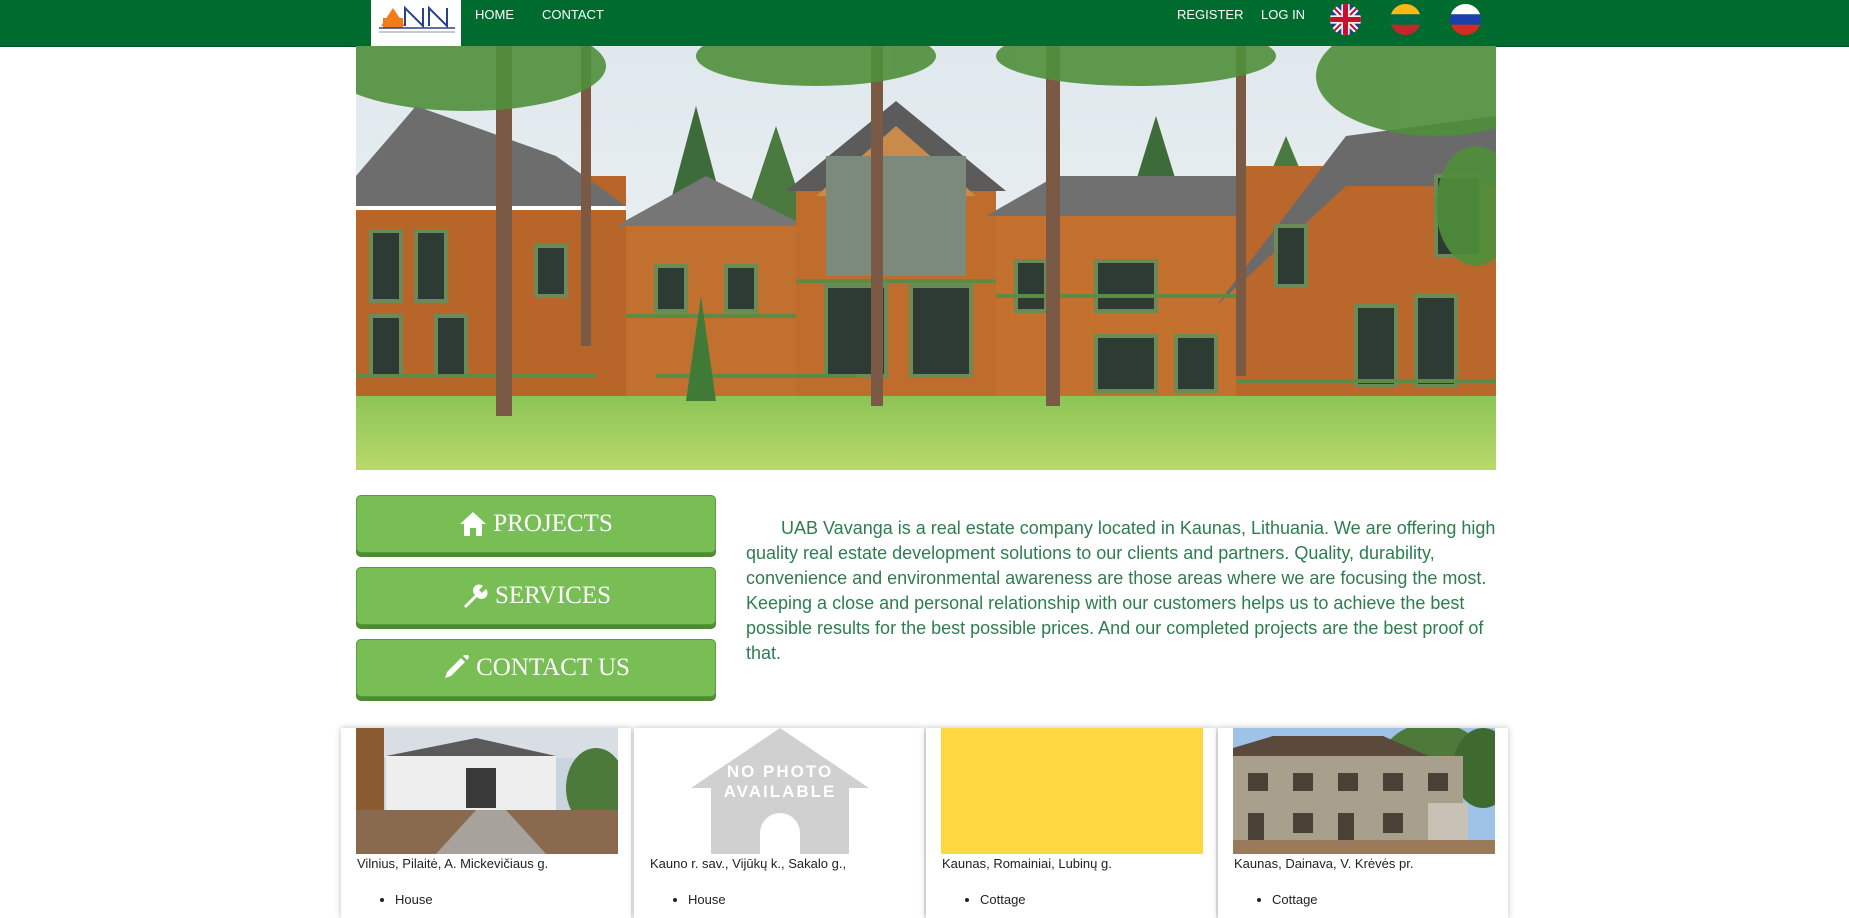  I want to click on nav-contact-link: CONTACT, so click(573, 15).